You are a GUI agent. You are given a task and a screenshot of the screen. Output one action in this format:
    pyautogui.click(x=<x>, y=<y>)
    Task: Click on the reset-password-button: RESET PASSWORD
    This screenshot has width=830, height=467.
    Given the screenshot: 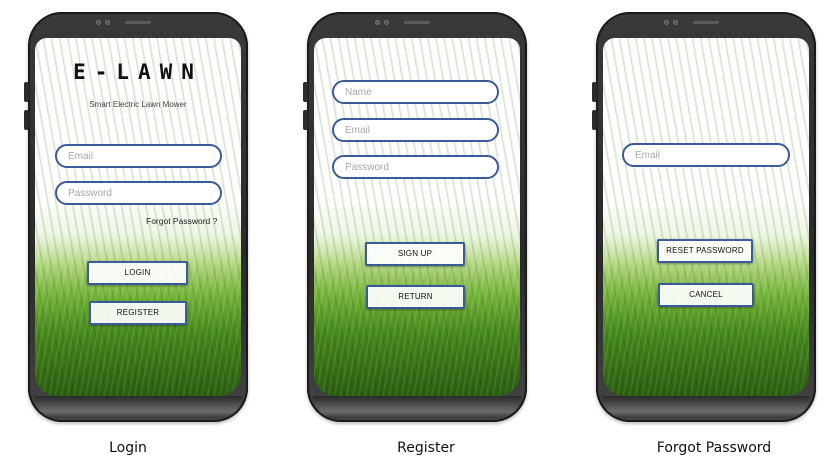 What is the action you would take?
    pyautogui.click(x=705, y=251)
    